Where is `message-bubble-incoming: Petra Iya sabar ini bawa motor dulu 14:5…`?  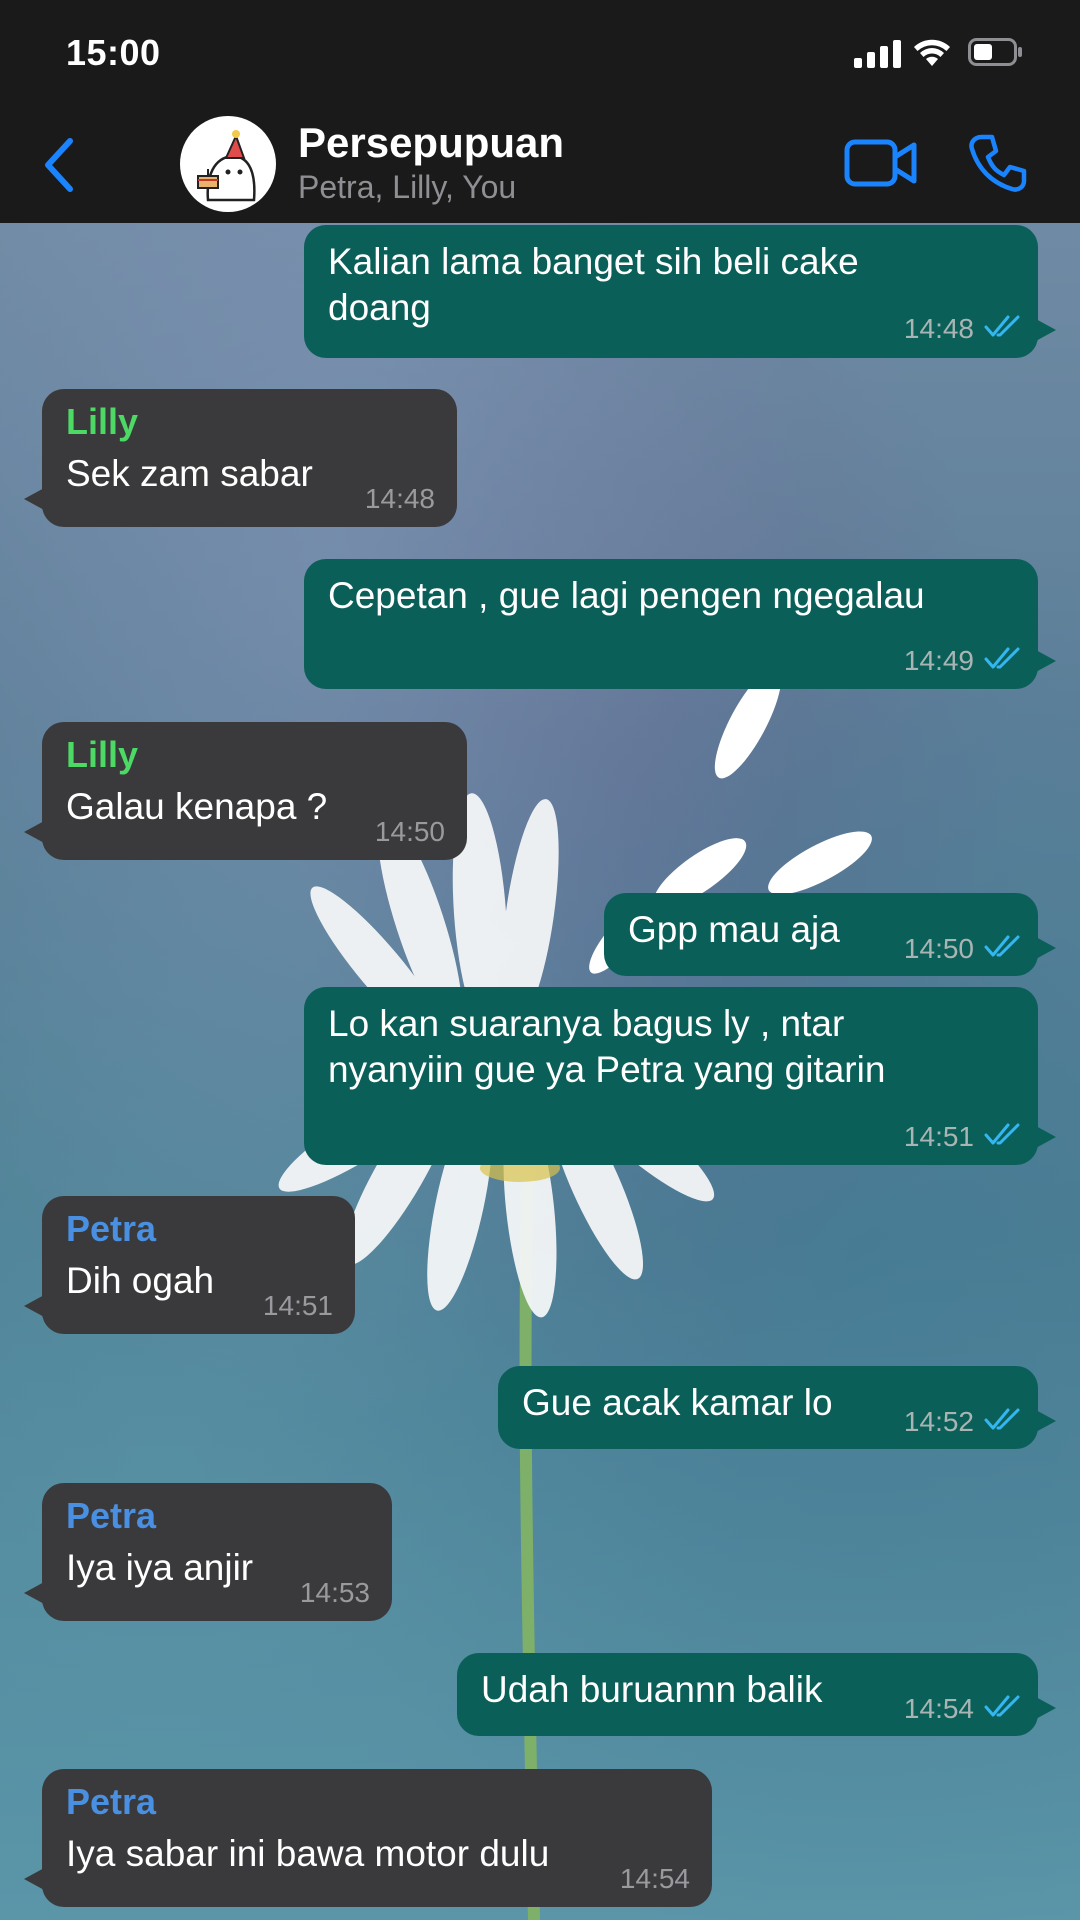
message-bubble-incoming: Petra Iya sabar ini bawa motor dulu 14:5… is located at coordinates (368, 1838).